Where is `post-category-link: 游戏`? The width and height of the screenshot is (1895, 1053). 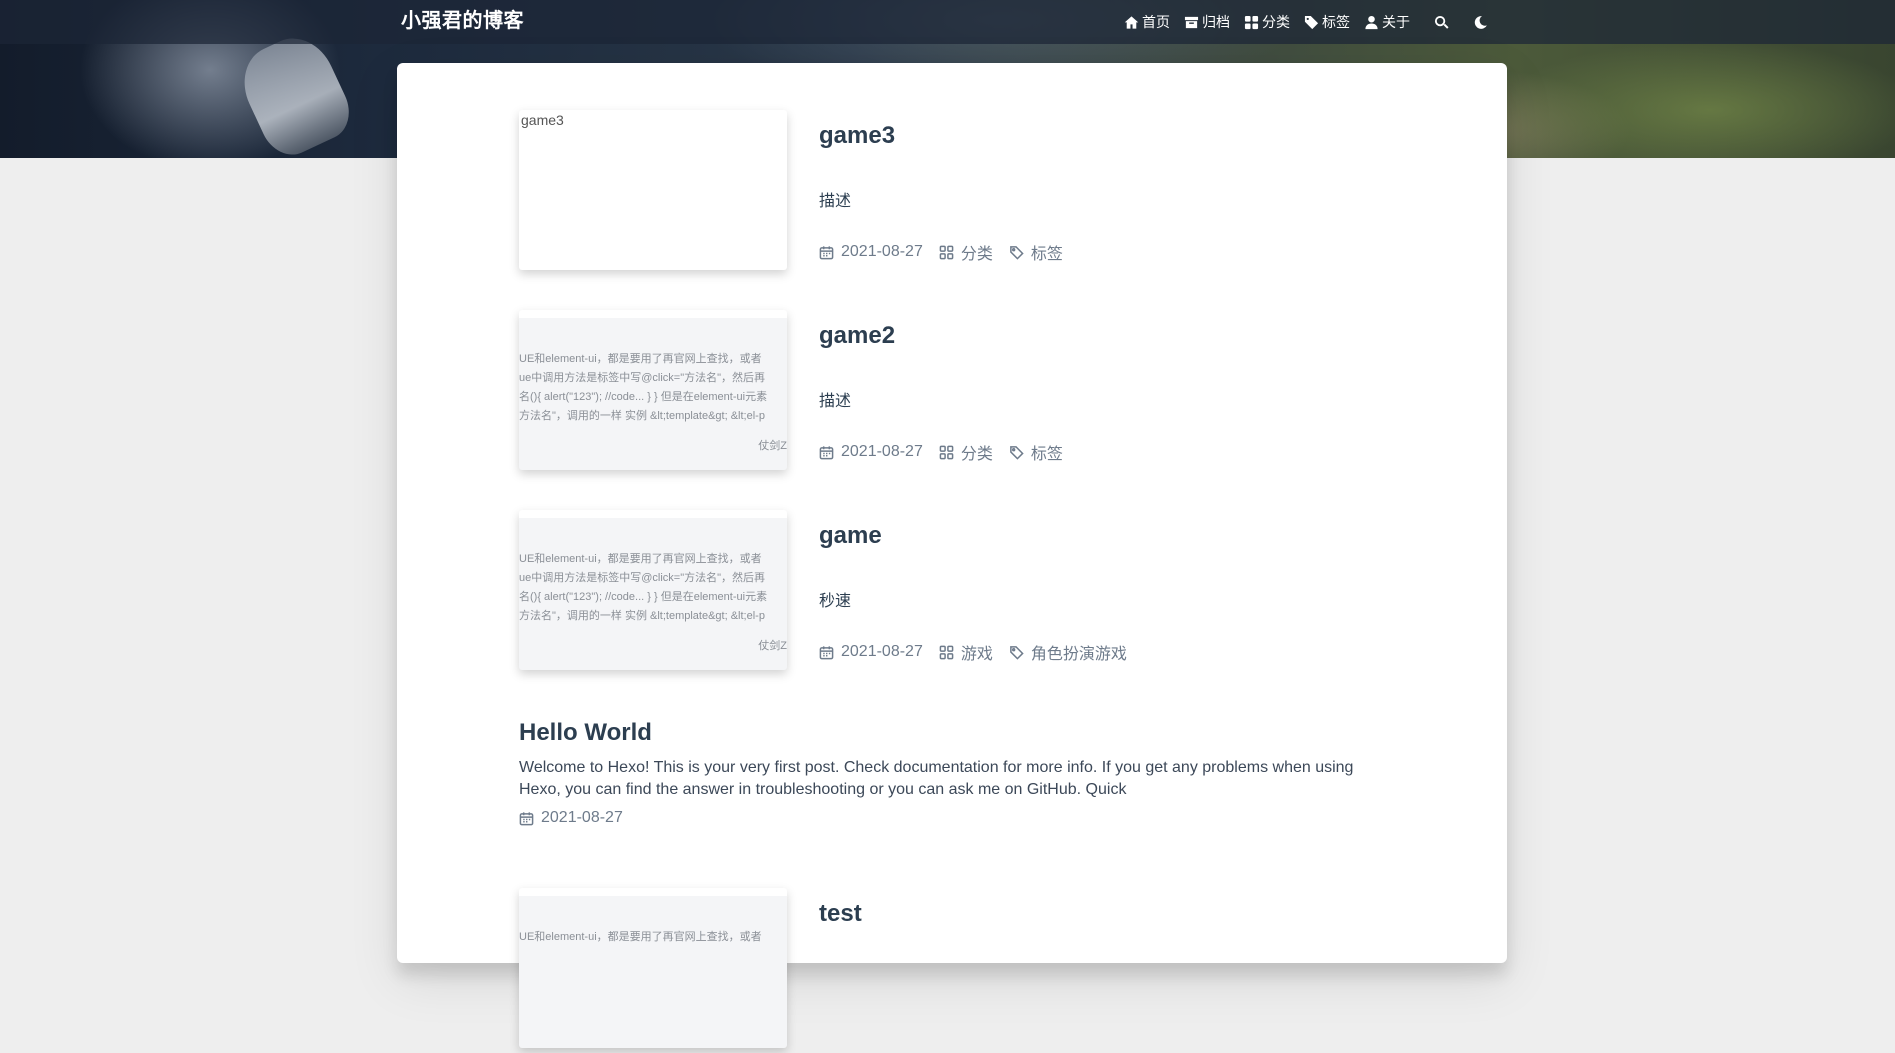
post-category-link: 游戏 is located at coordinates (977, 652).